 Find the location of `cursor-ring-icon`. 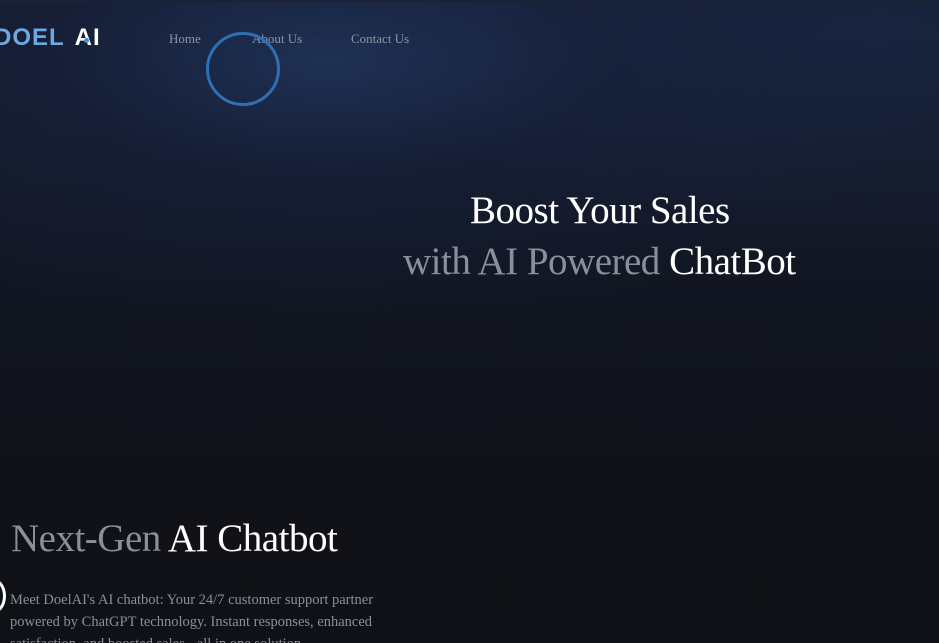

cursor-ring-icon is located at coordinates (243, 69).